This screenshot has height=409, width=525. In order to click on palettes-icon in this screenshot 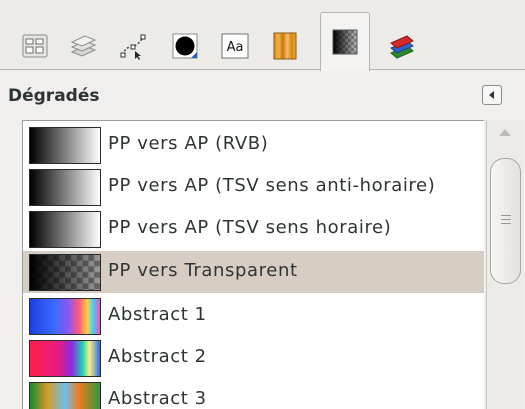, I will do `click(402, 47)`.